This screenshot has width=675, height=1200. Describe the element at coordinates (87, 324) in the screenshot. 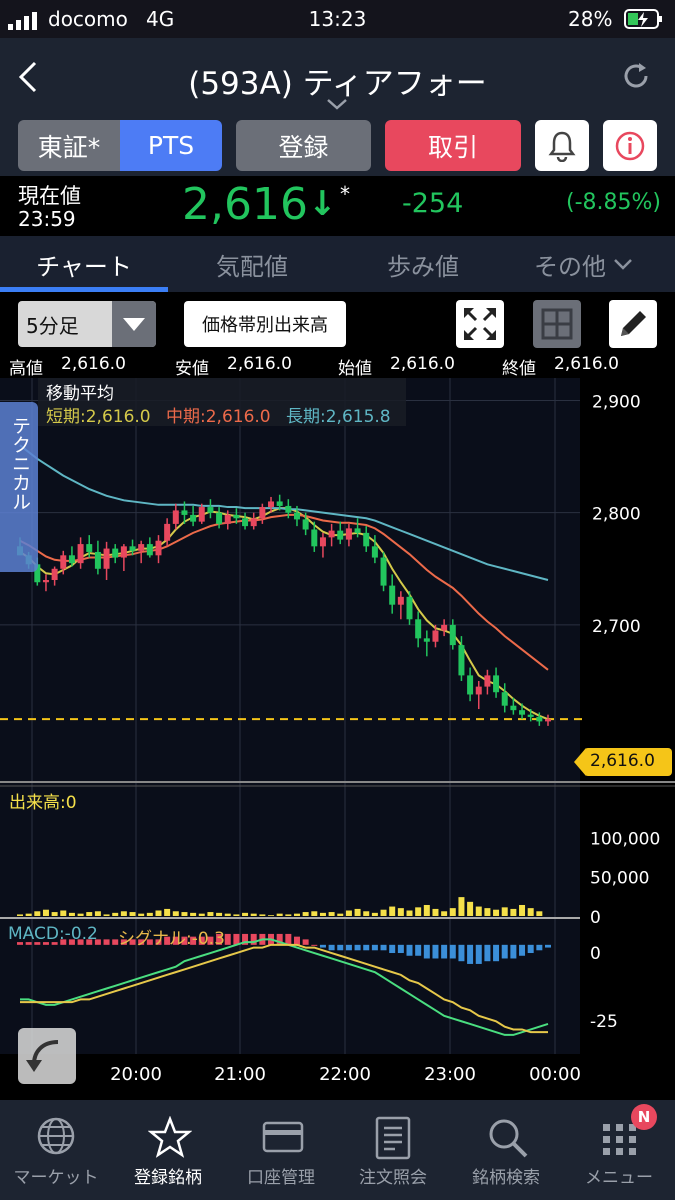

I see `interval-select: 5分足` at that location.